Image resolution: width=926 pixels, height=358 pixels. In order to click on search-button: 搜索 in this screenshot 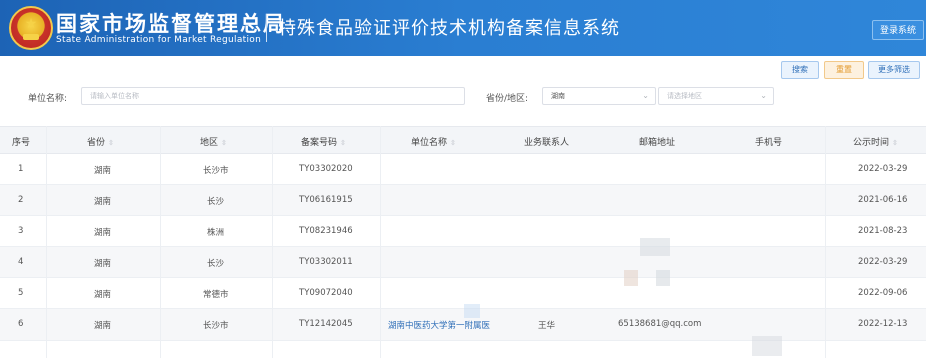, I will do `click(800, 70)`.